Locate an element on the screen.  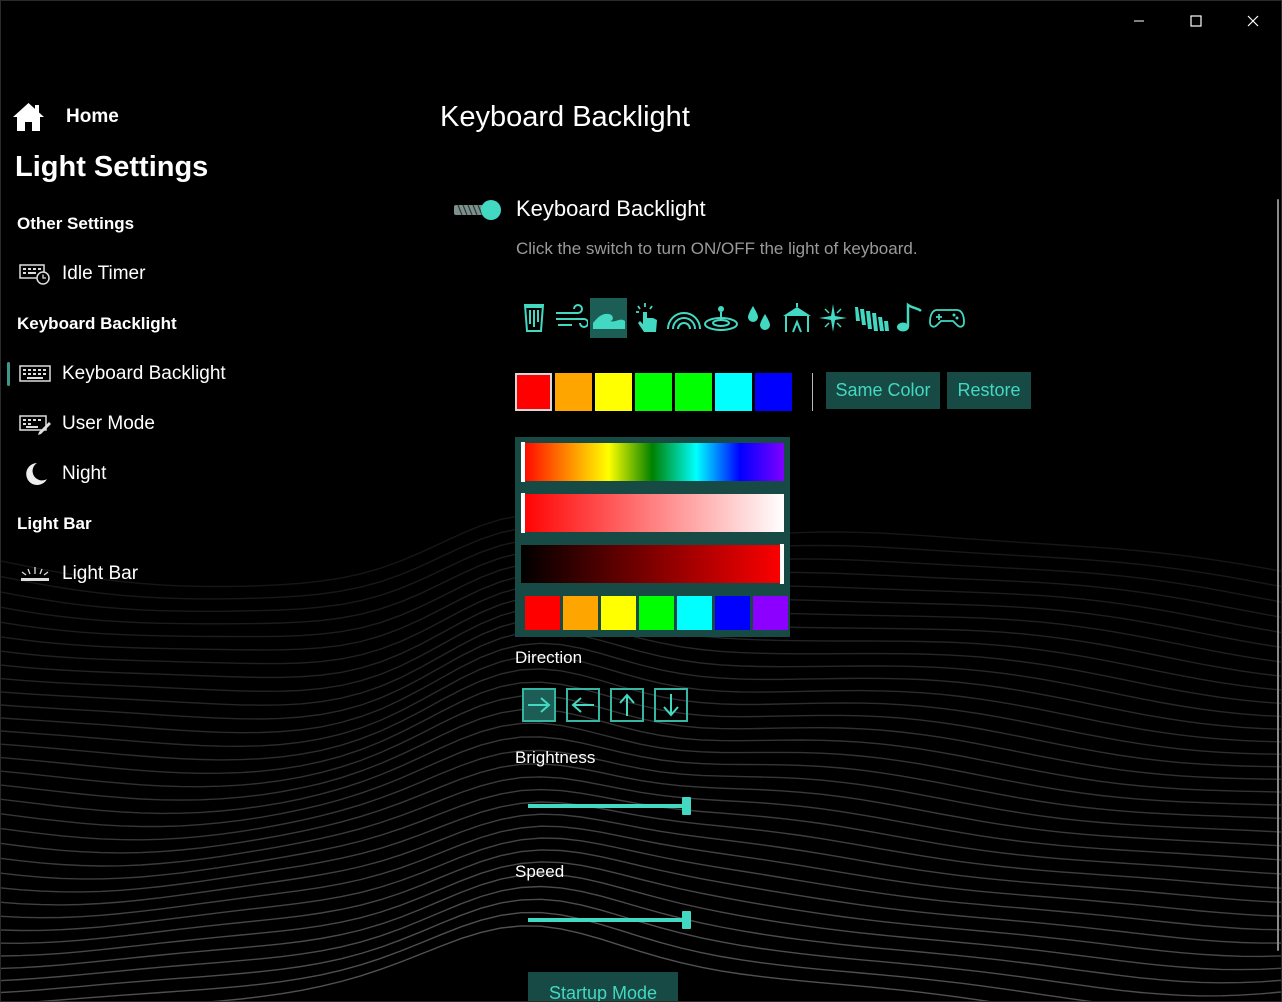
aurora-icon is located at coordinates (871, 319).